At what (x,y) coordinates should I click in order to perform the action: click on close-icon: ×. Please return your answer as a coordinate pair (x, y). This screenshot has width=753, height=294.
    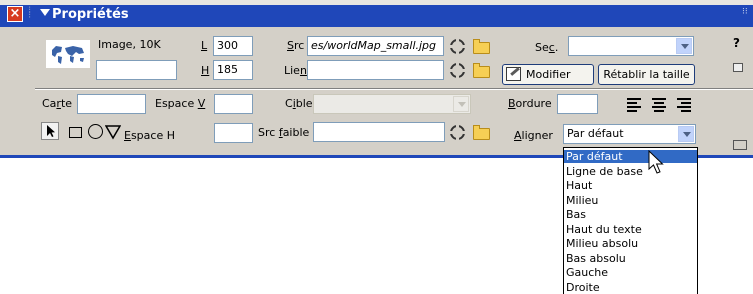
    Looking at the image, I should click on (15, 14).